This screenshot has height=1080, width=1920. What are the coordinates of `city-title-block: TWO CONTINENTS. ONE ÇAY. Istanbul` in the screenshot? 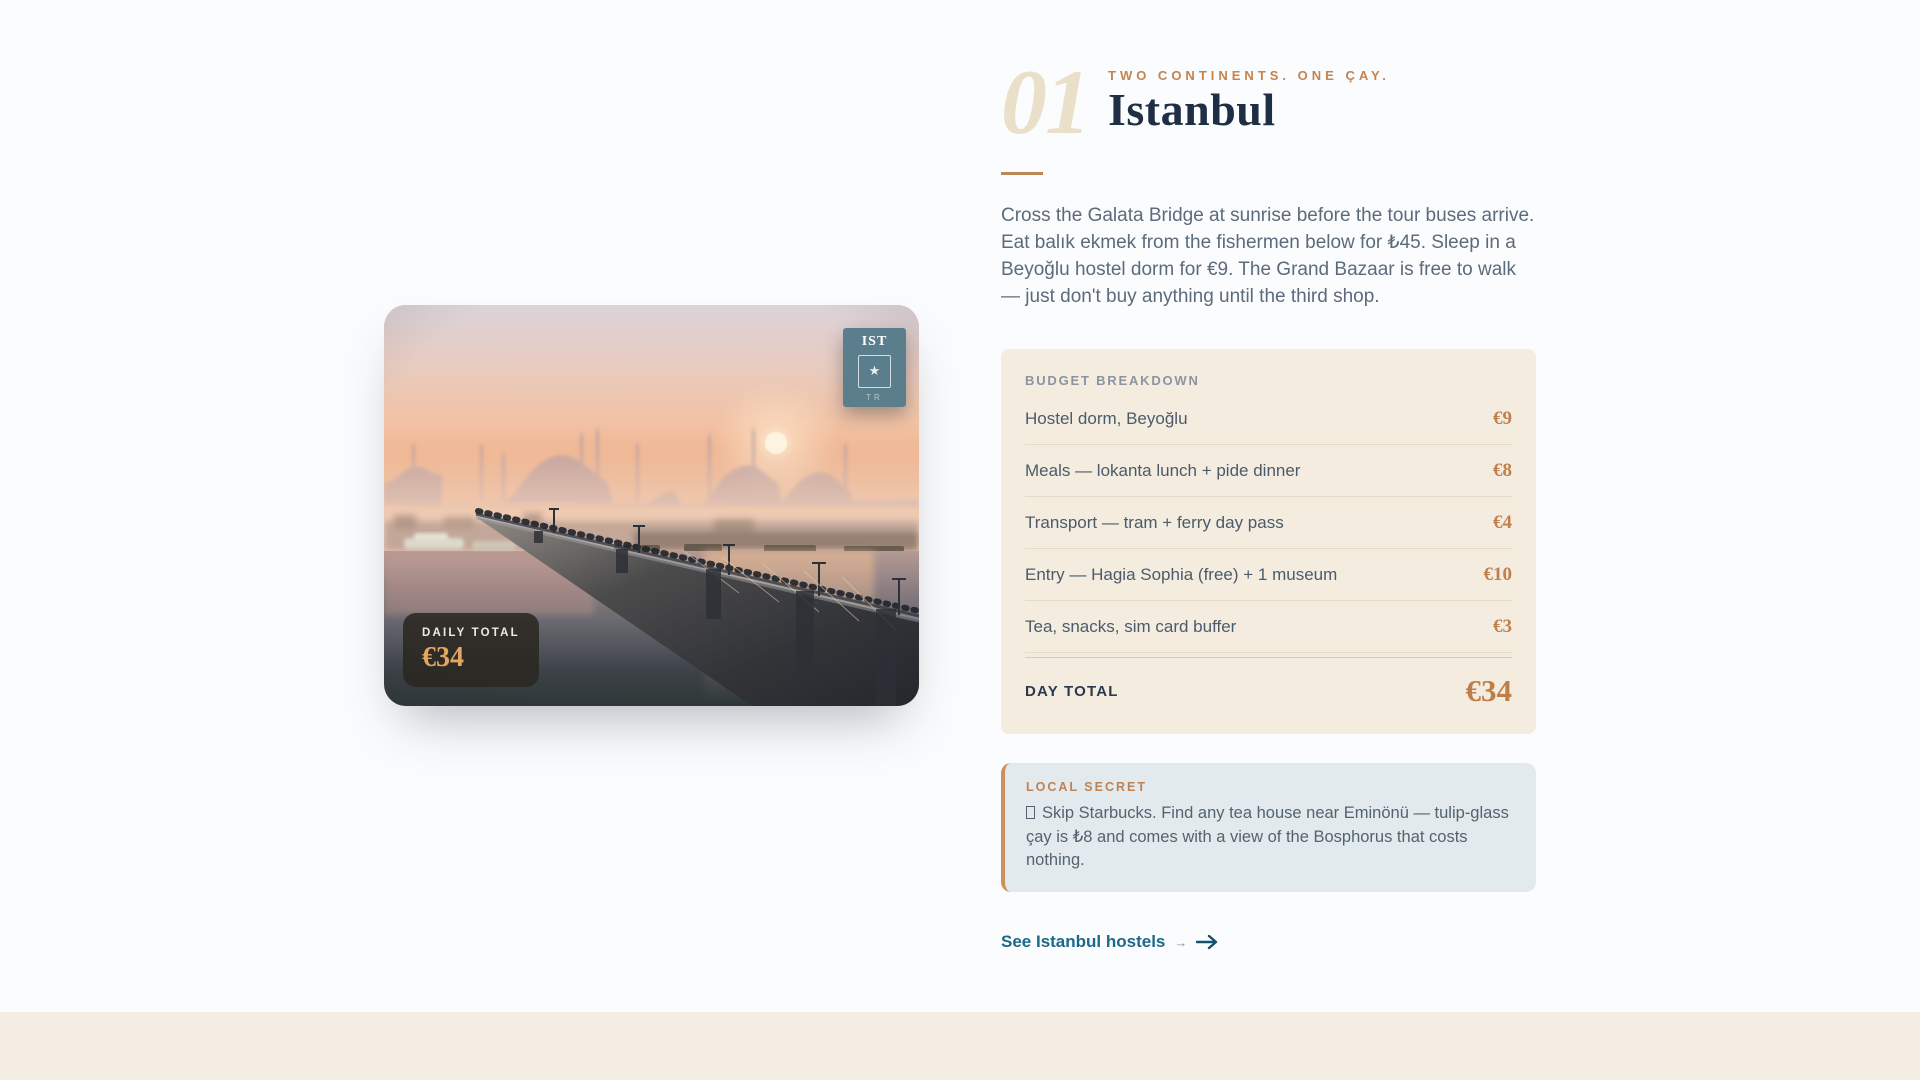 It's located at (1249, 97).